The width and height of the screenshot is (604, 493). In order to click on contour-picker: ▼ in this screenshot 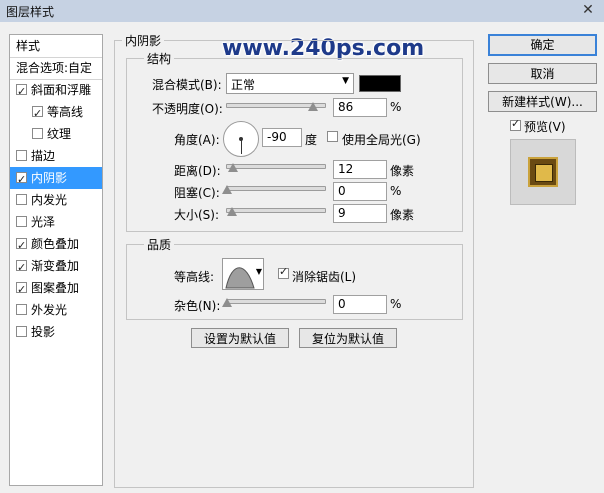, I will do `click(243, 274)`.